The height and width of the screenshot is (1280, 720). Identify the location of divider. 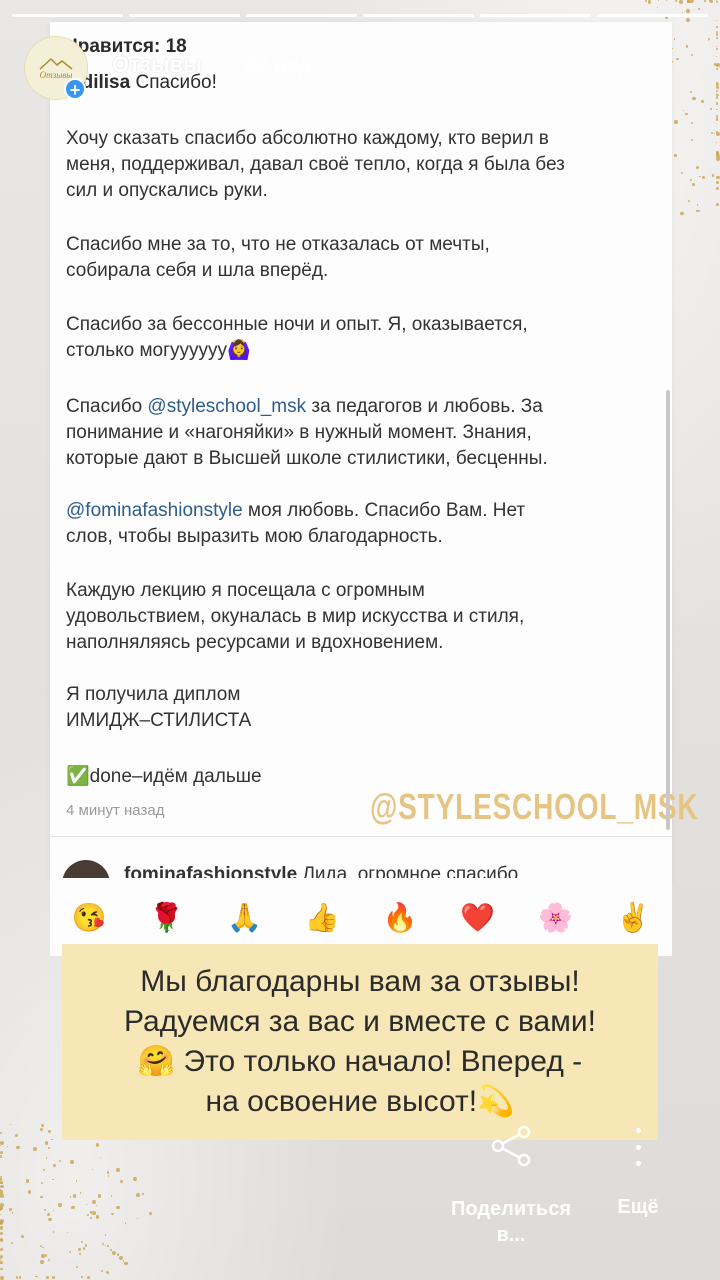
(361, 836).